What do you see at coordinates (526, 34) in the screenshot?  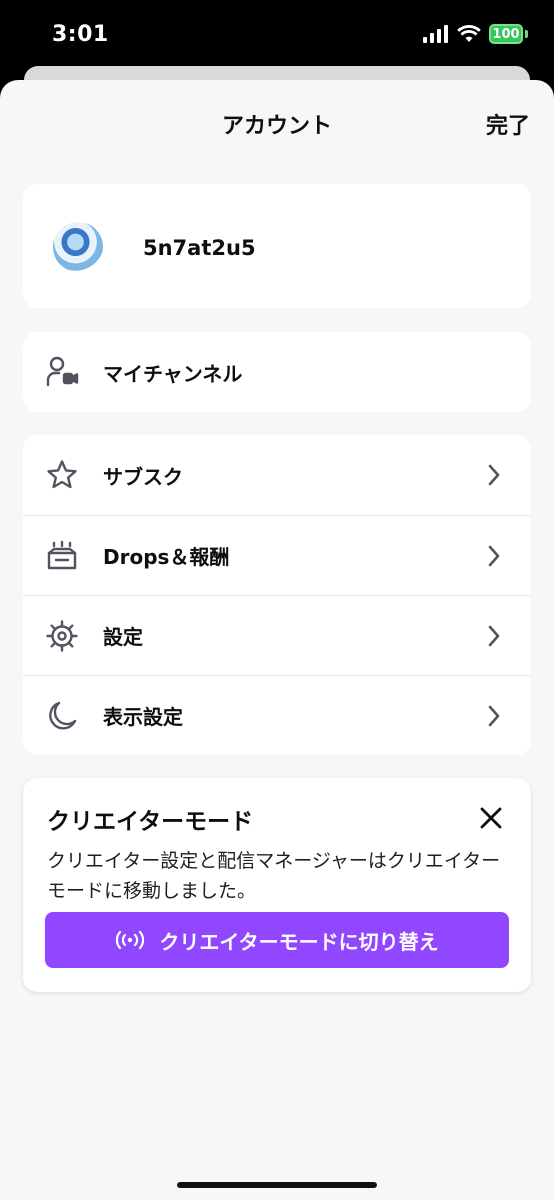 I see `battery-tip` at bounding box center [526, 34].